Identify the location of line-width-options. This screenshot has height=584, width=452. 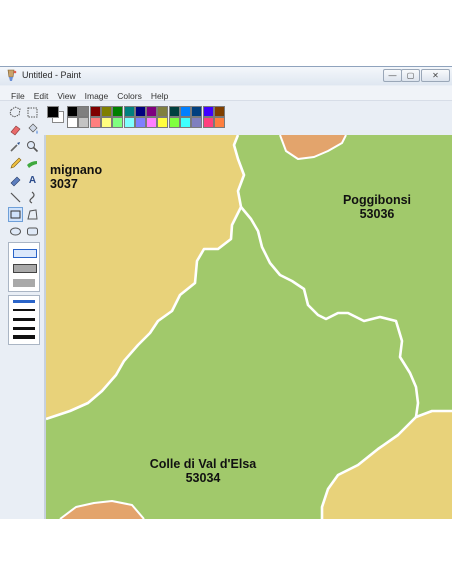
(24, 320).